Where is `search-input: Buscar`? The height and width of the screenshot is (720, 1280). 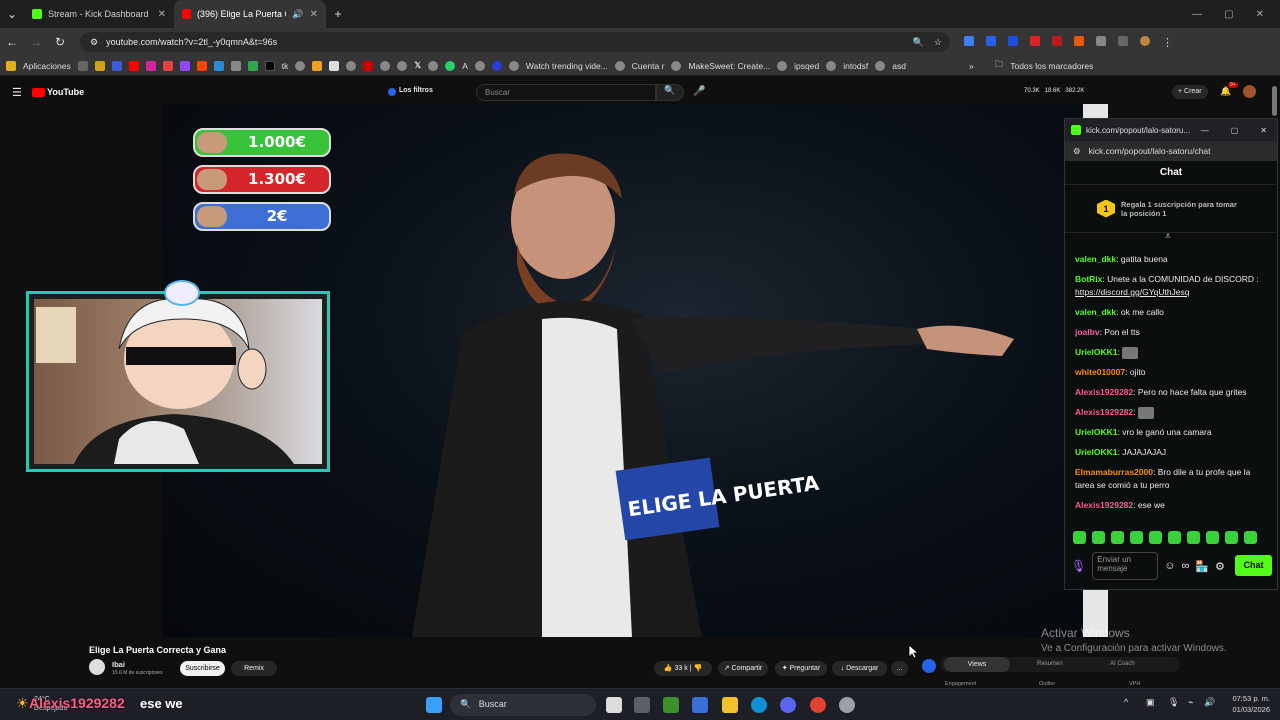
search-input: Buscar is located at coordinates (566, 92).